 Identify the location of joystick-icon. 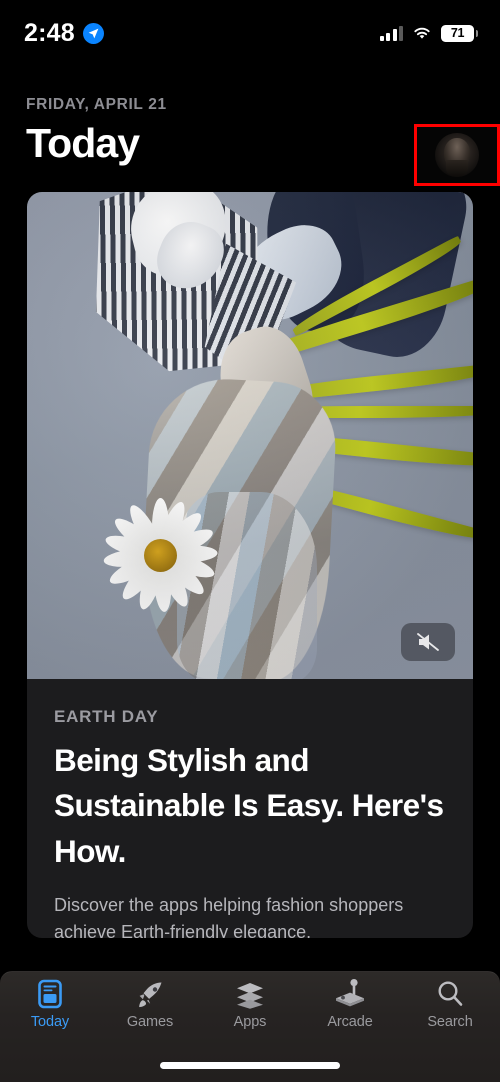
(350, 994).